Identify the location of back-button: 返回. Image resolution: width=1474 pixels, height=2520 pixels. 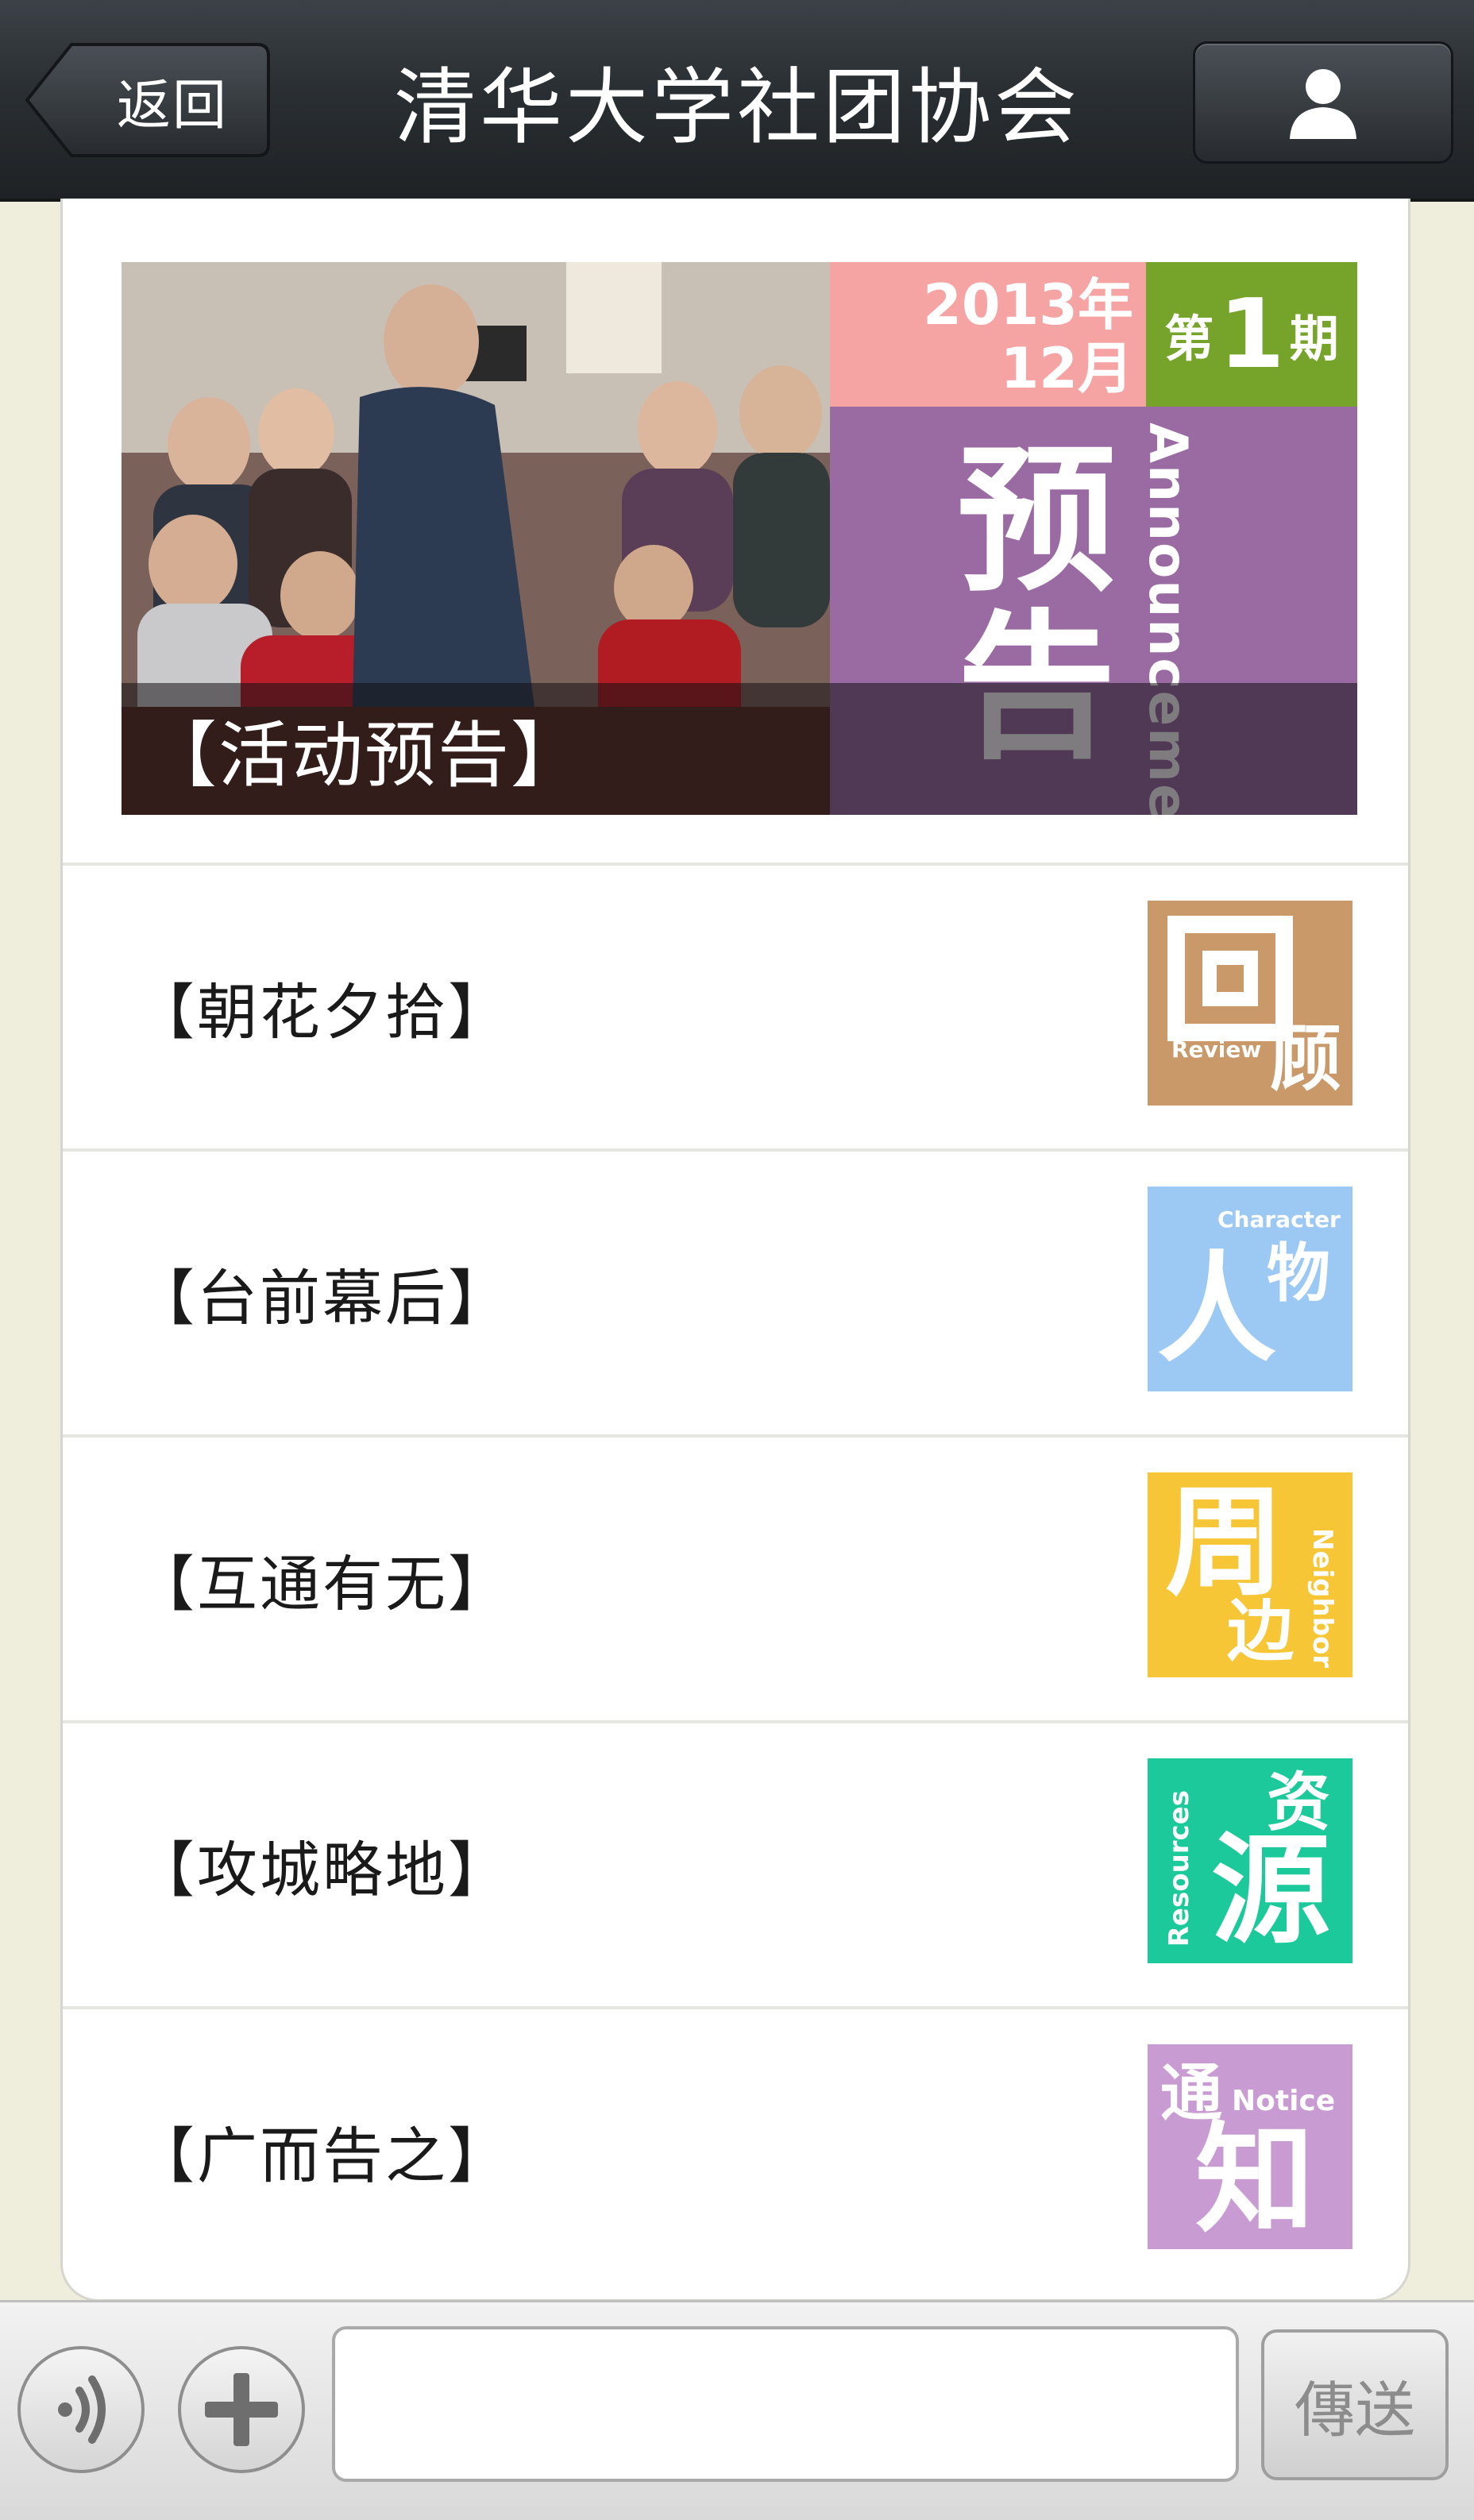
(148, 100).